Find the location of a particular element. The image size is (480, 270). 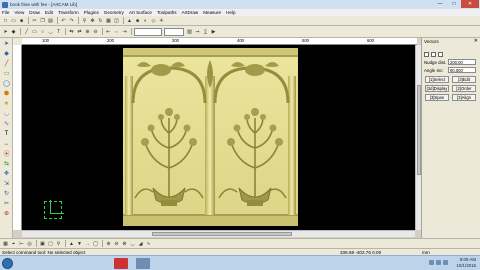

open-icon: ▭ is located at coordinates (13, 20).